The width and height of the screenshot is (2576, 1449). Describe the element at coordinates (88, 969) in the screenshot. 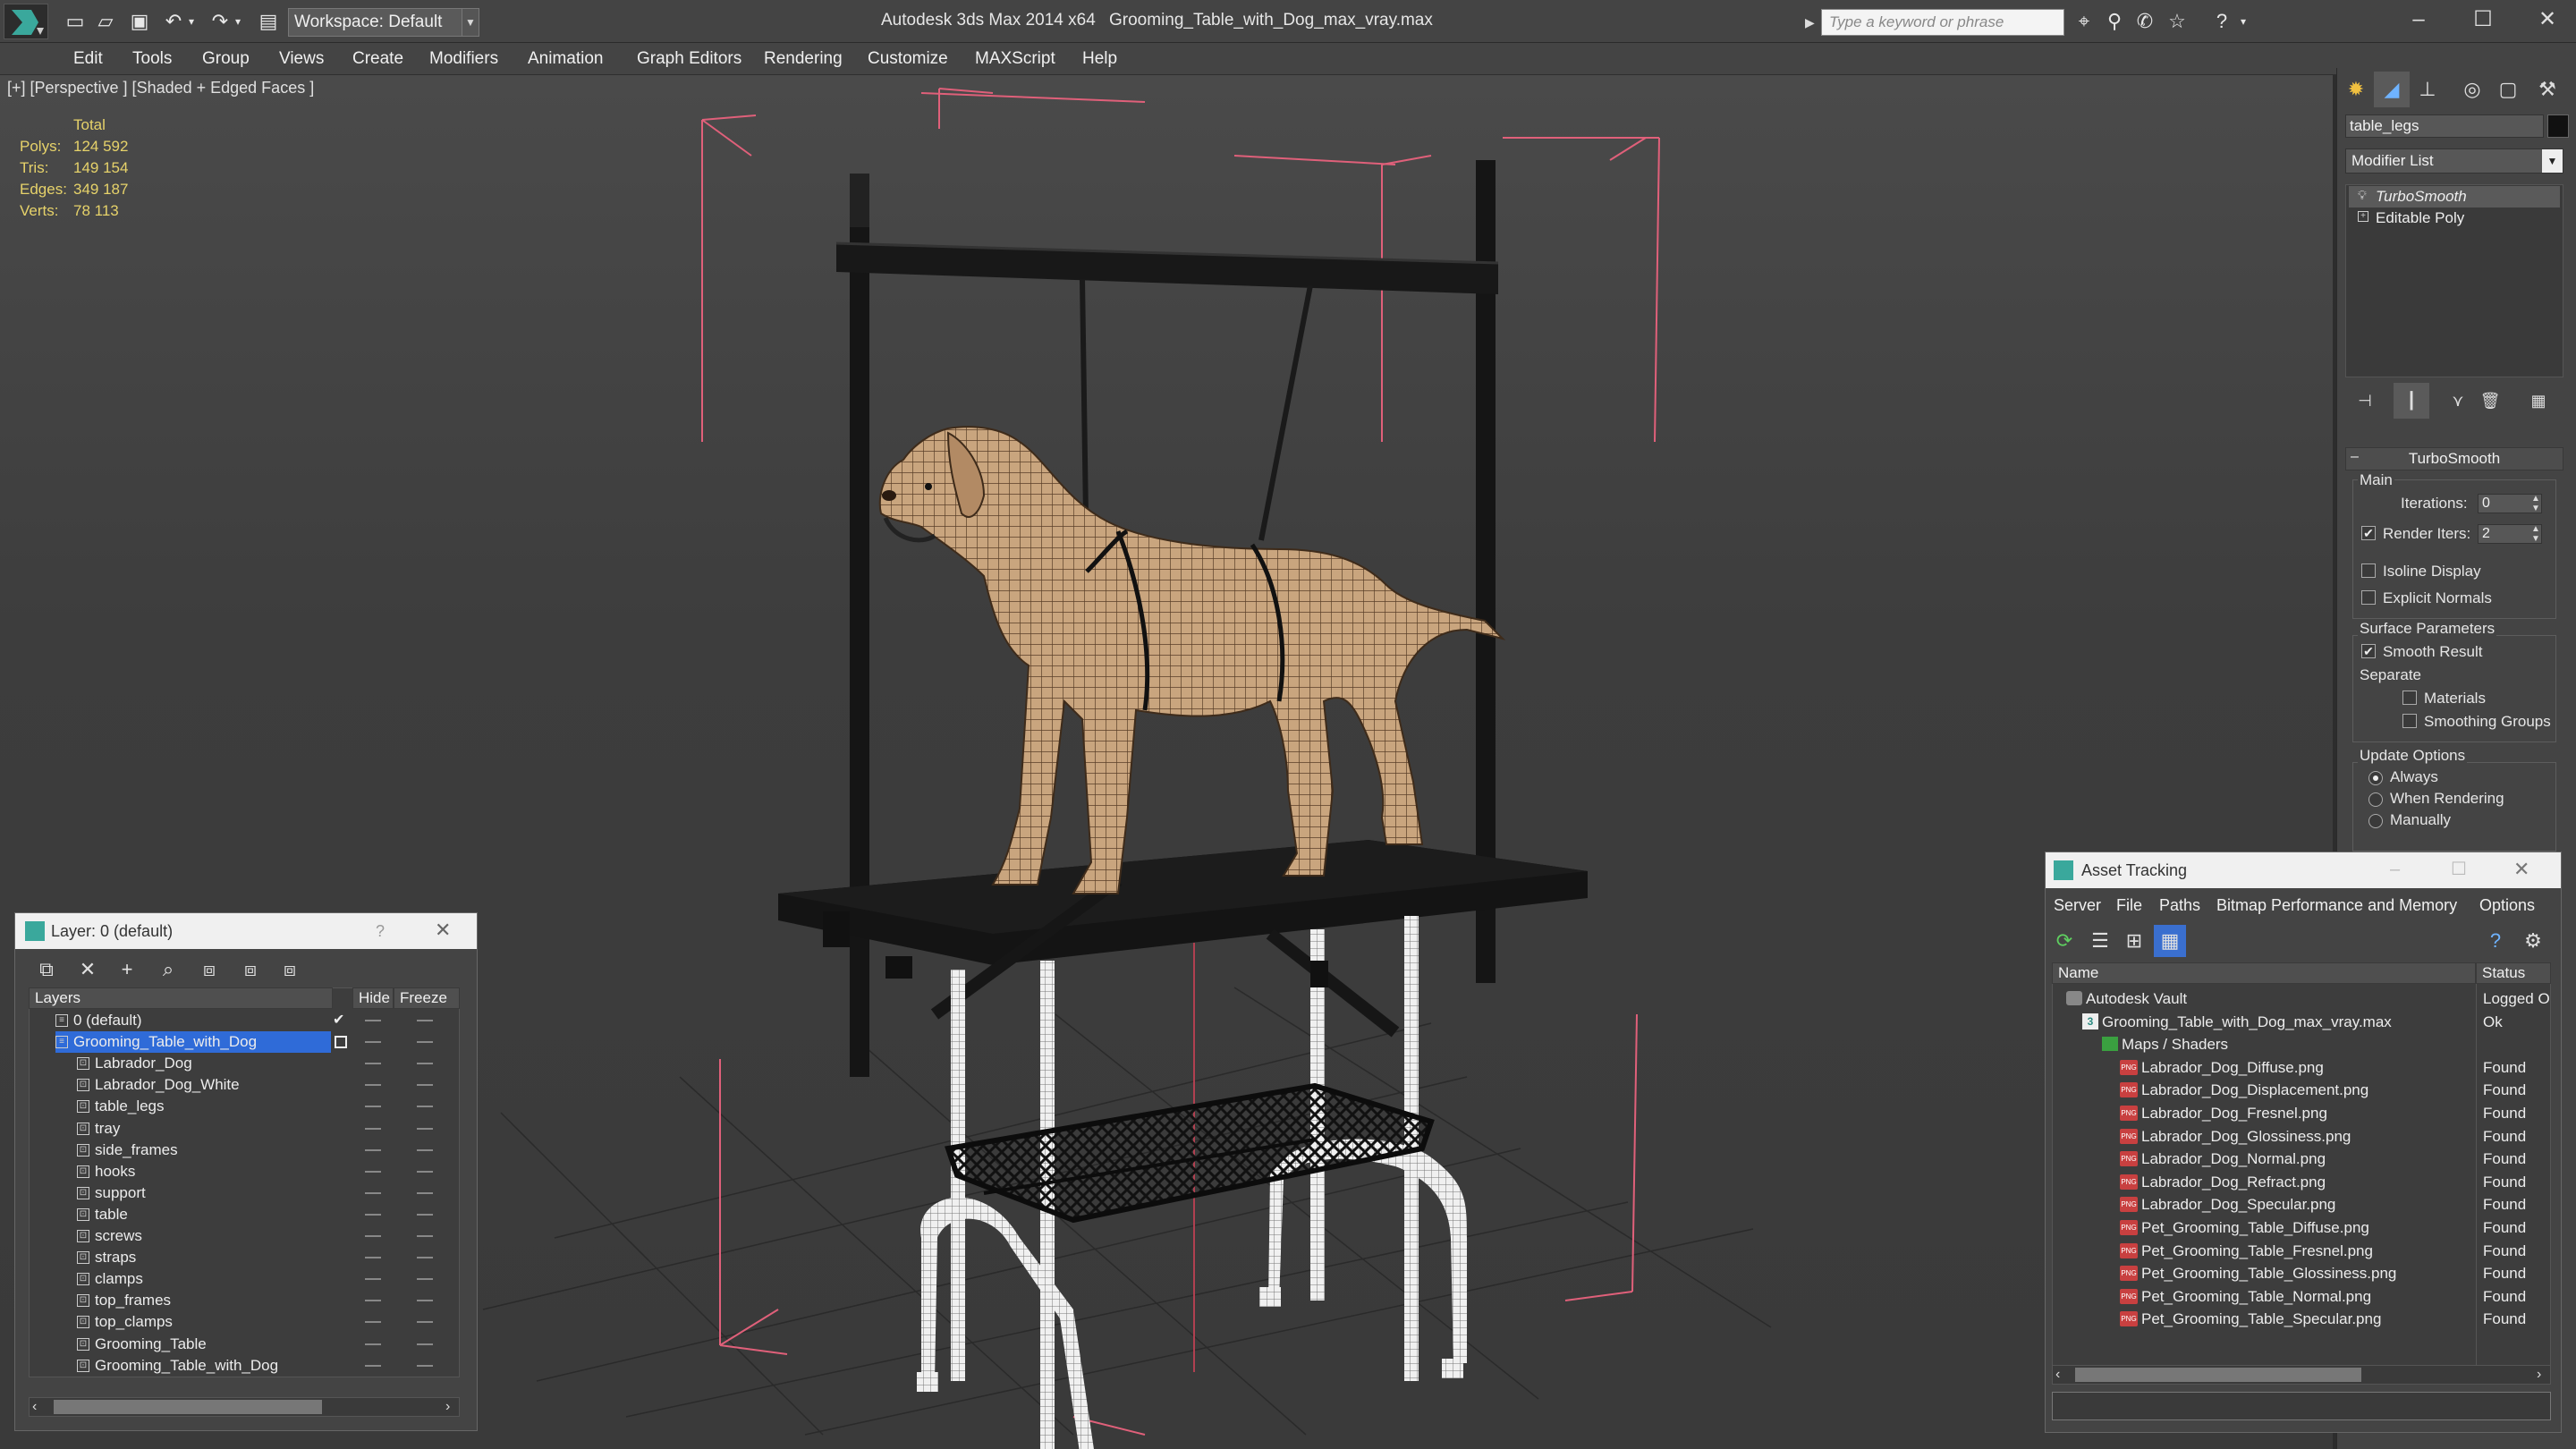

I see `delete-layer-icon: ✕` at that location.